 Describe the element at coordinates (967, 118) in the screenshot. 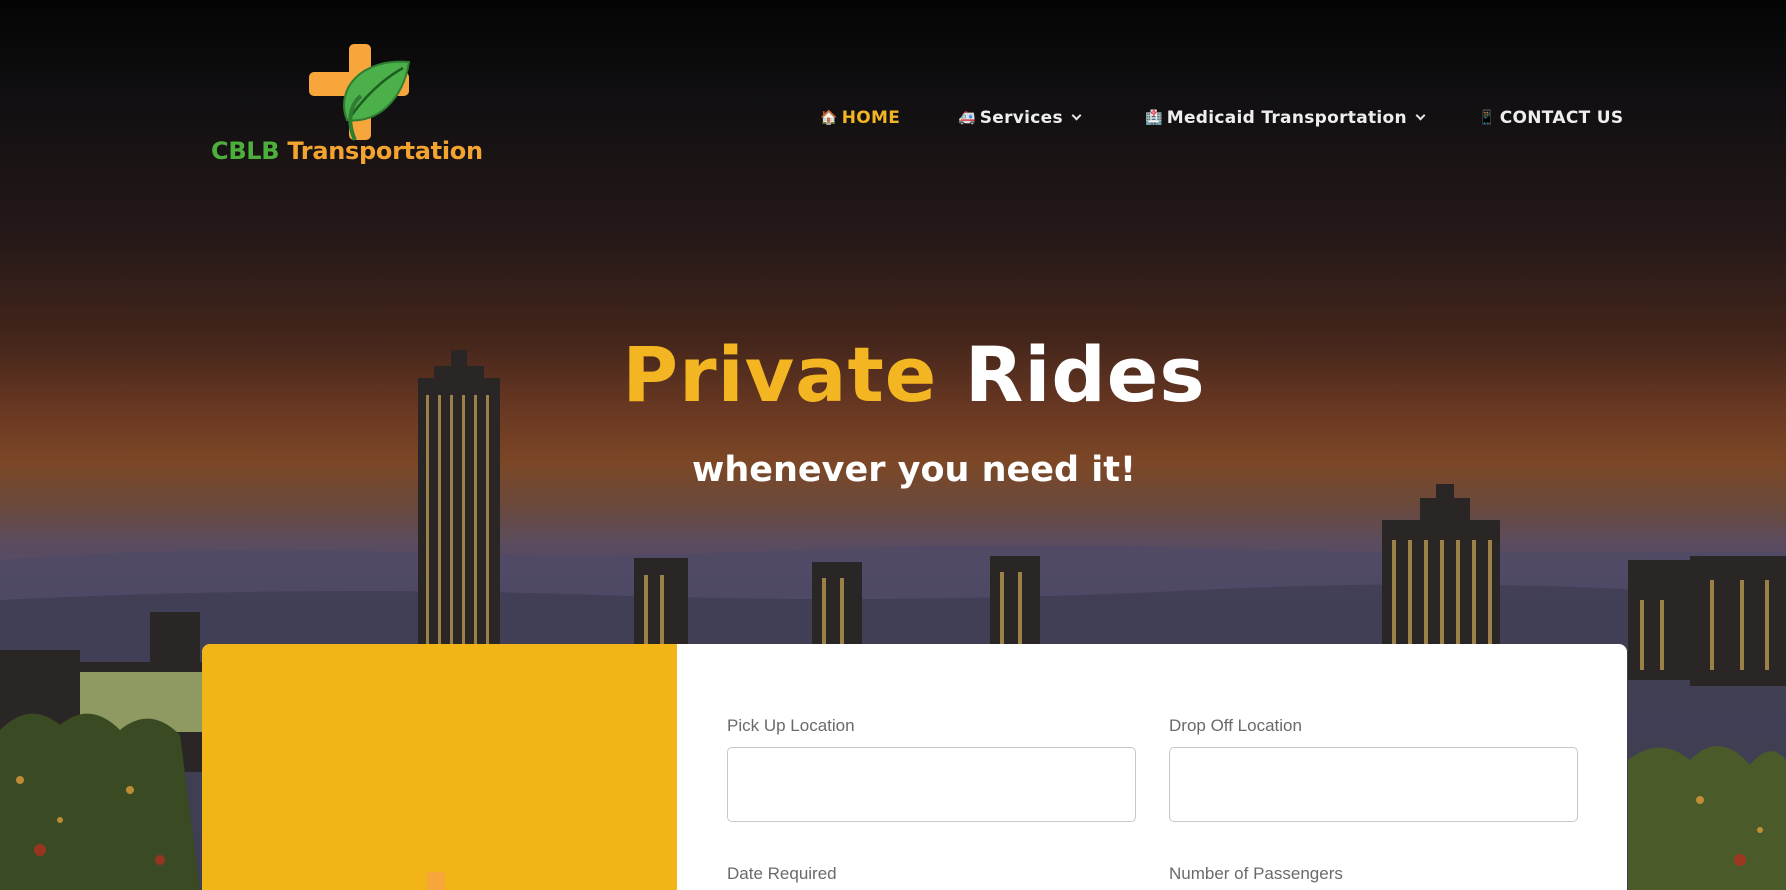

I see `ambulance-icon: 🚑` at that location.